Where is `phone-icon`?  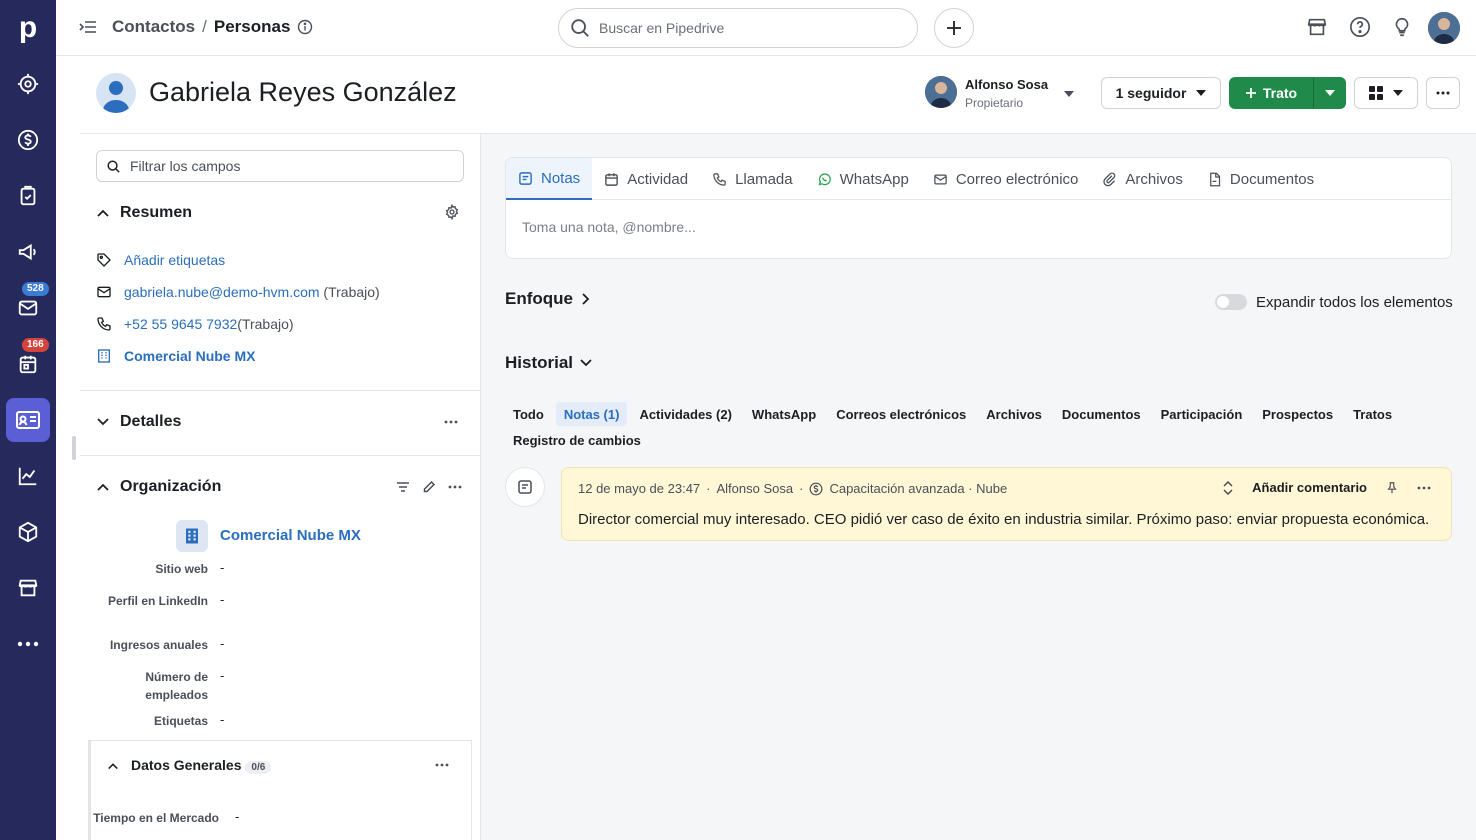
phone-icon is located at coordinates (719, 179).